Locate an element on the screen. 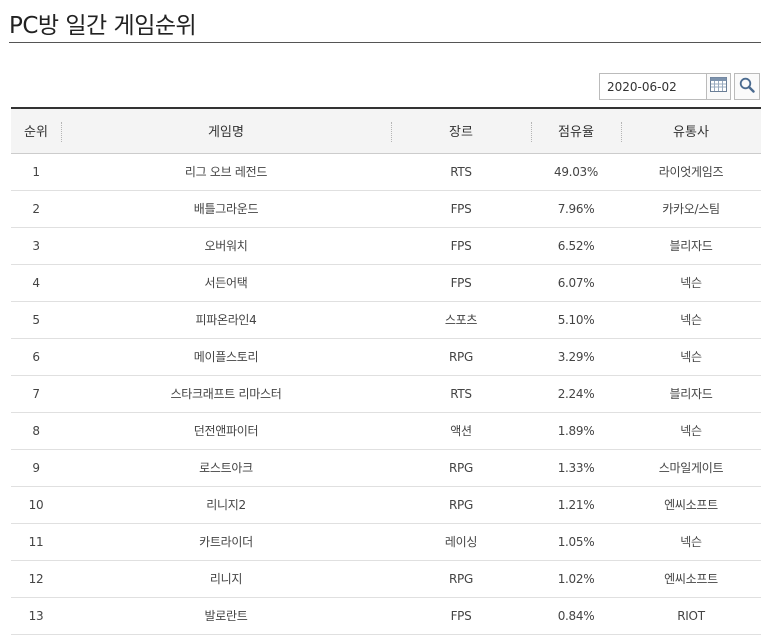  date-filter is located at coordinates (679, 86).